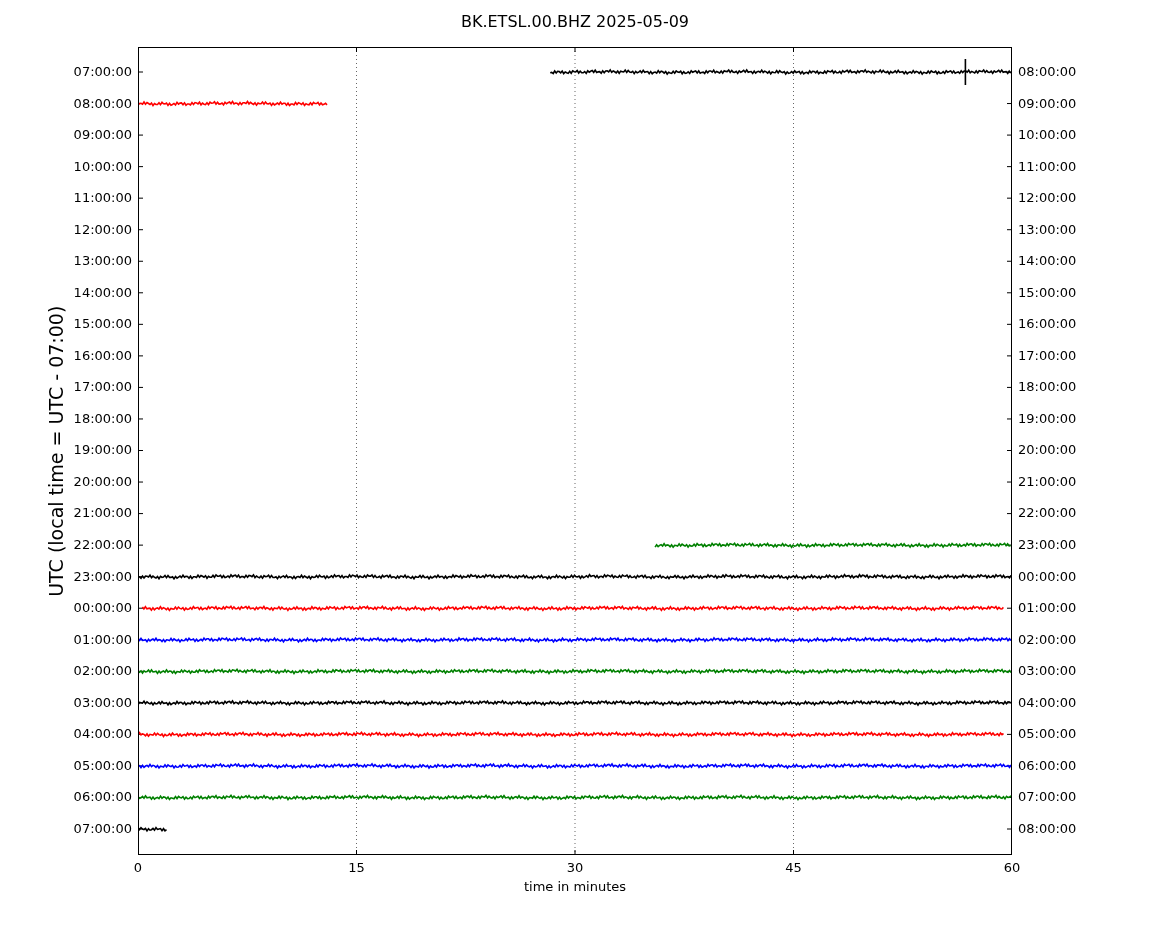 Image resolution: width=1150 pixels, height=950 pixels. What do you see at coordinates (138, 868) in the screenshot?
I see `x-tick-label: 0` at bounding box center [138, 868].